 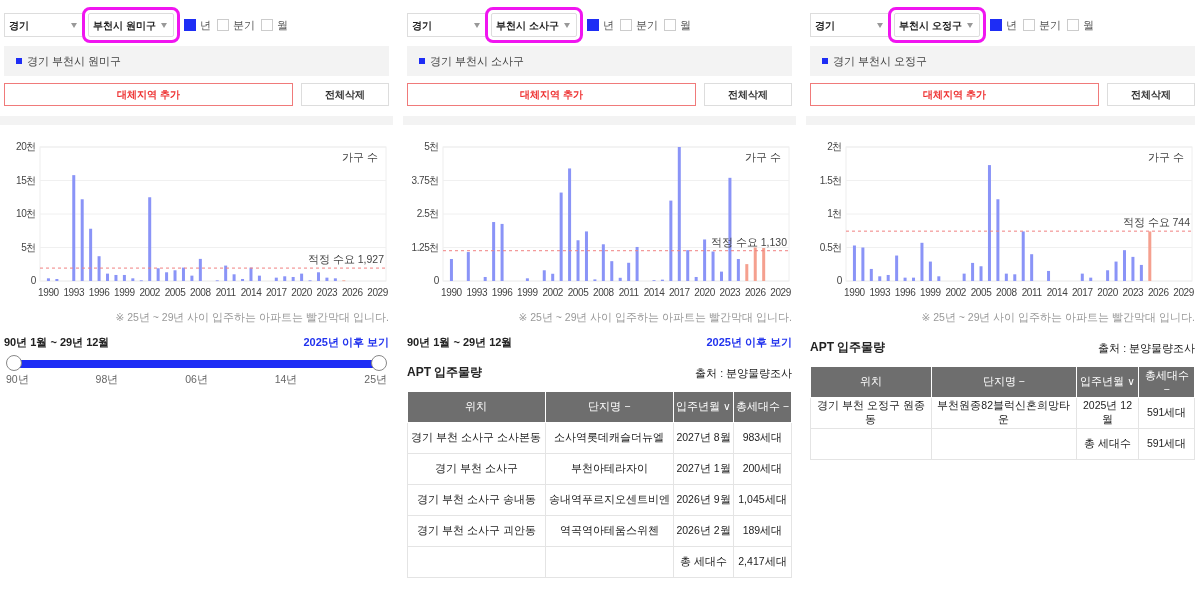 I want to click on y-tick-label: 1천, so click(x=834, y=213).